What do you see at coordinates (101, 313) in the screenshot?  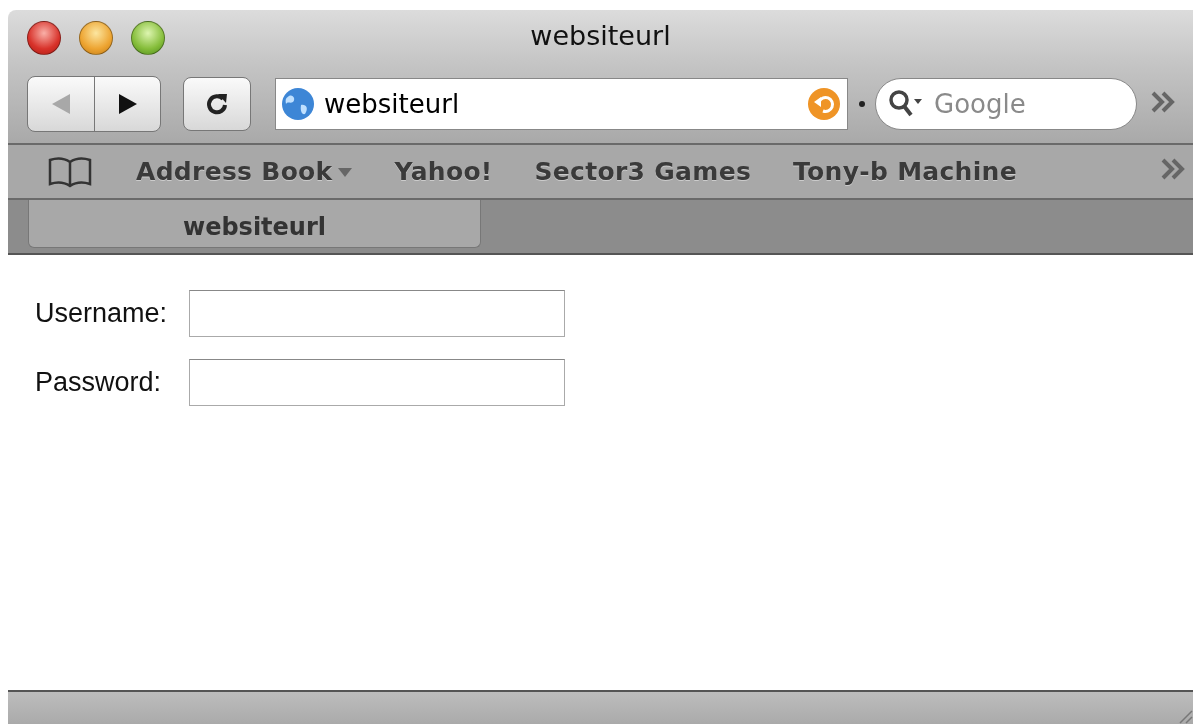 I see `field-label: Username:` at bounding box center [101, 313].